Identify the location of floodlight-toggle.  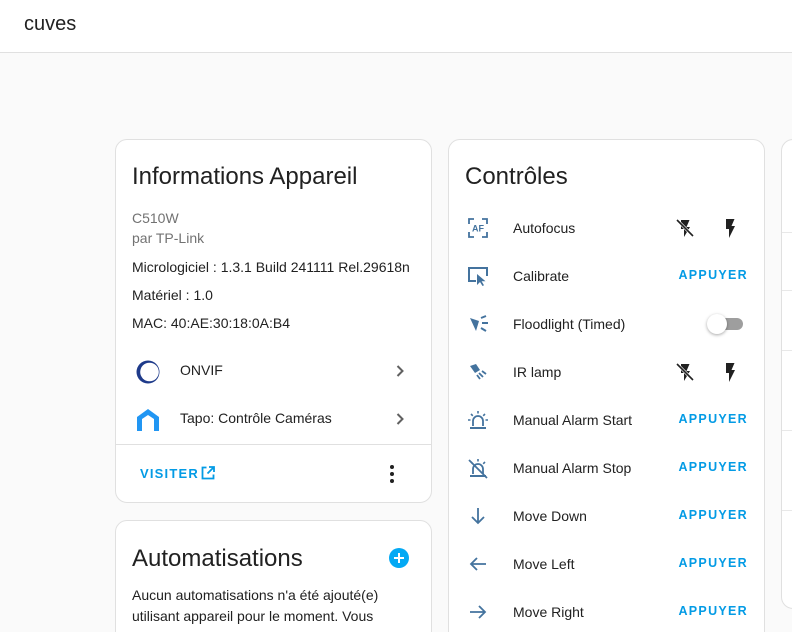
(726, 324).